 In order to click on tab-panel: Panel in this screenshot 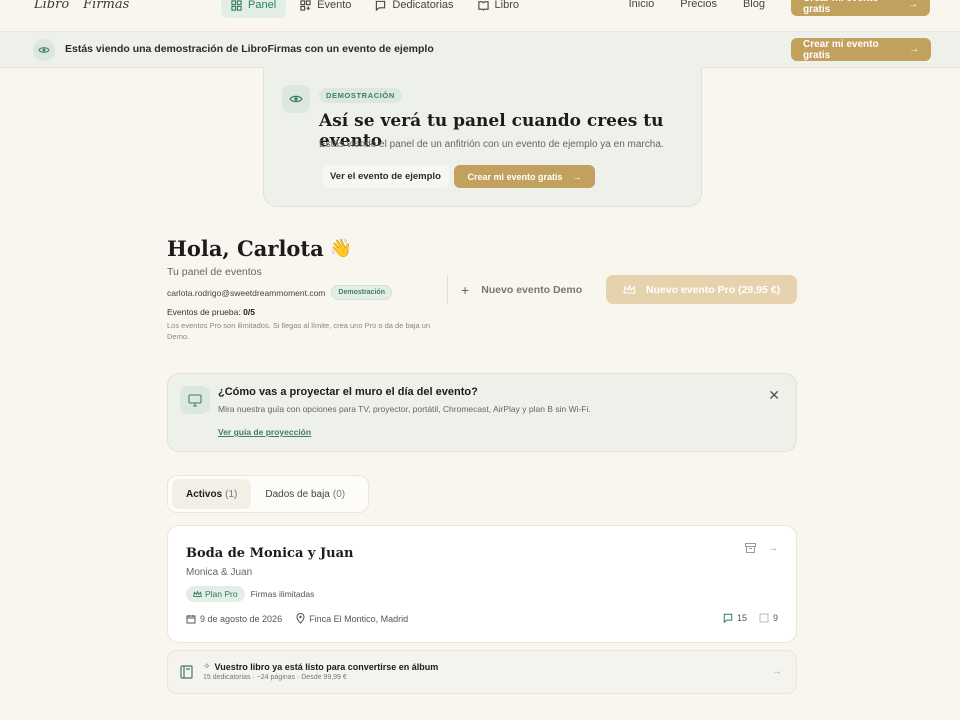, I will do `click(254, 9)`.